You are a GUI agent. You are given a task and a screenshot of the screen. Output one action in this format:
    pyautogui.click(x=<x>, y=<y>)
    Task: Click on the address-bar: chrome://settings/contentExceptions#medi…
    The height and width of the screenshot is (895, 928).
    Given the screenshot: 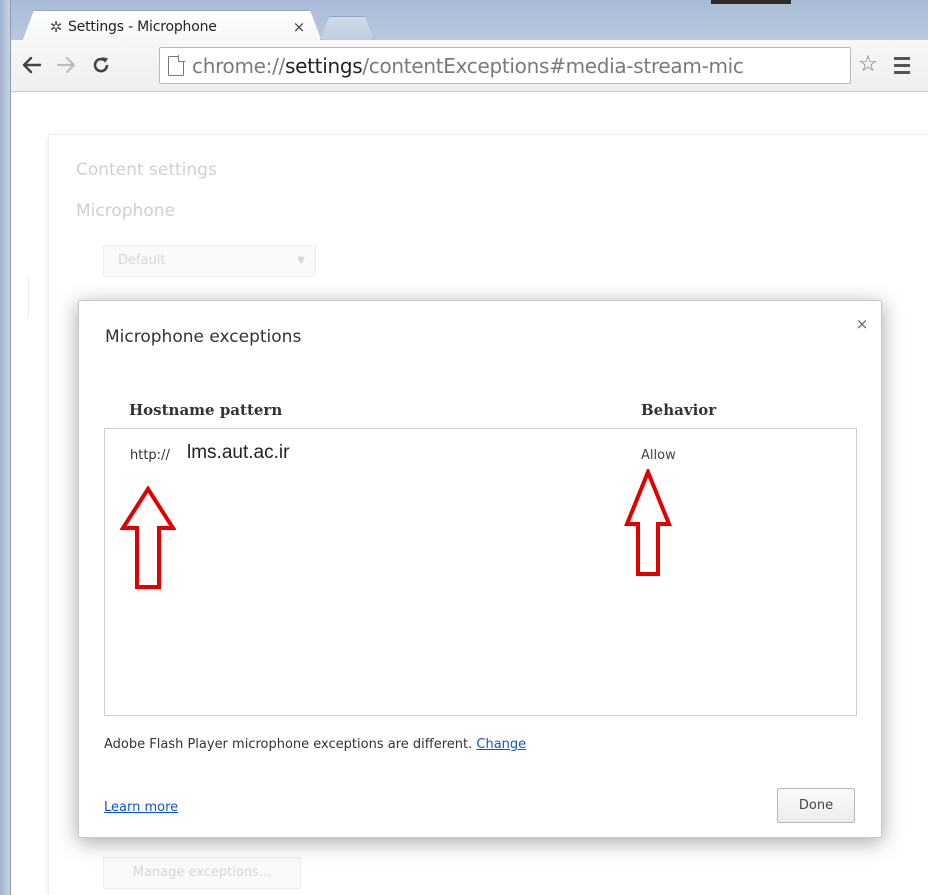 What is the action you would take?
    pyautogui.click(x=505, y=65)
    